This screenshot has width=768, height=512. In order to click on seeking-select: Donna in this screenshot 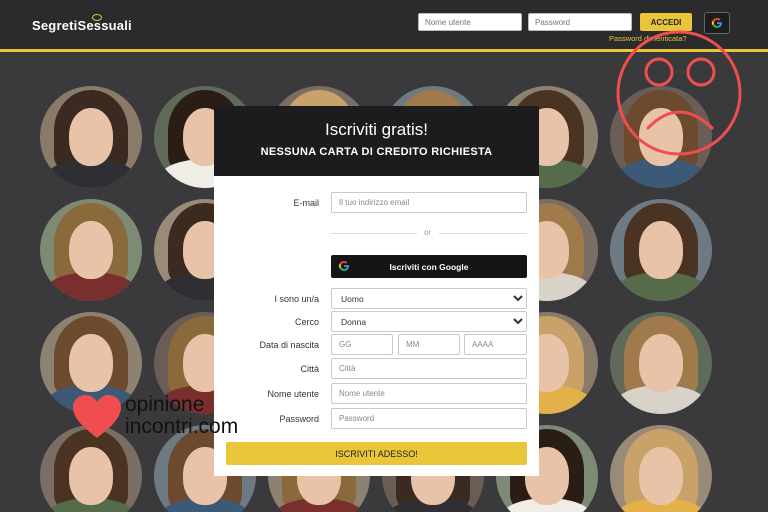, I will do `click(429, 321)`.